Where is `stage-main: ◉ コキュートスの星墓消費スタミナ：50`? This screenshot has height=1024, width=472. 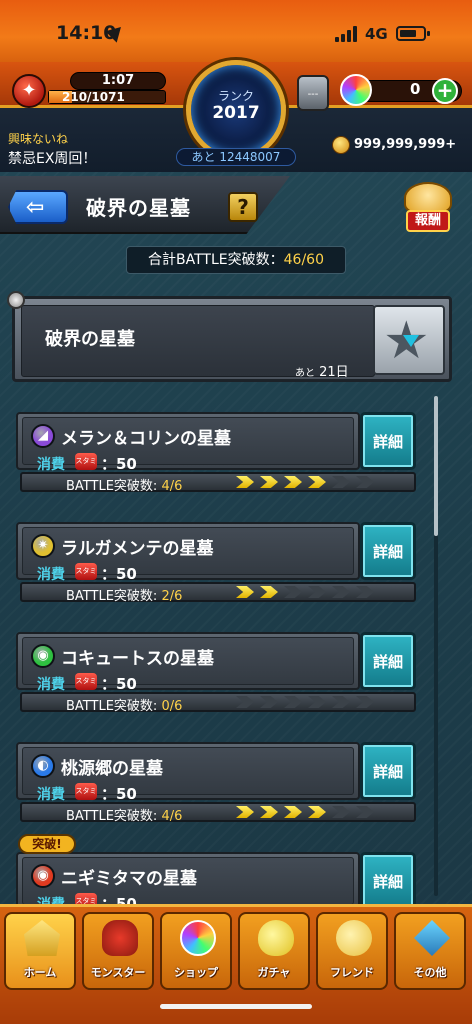 stage-main: ◉ コキュートスの星墓消費スタミナ：50 is located at coordinates (188, 667).